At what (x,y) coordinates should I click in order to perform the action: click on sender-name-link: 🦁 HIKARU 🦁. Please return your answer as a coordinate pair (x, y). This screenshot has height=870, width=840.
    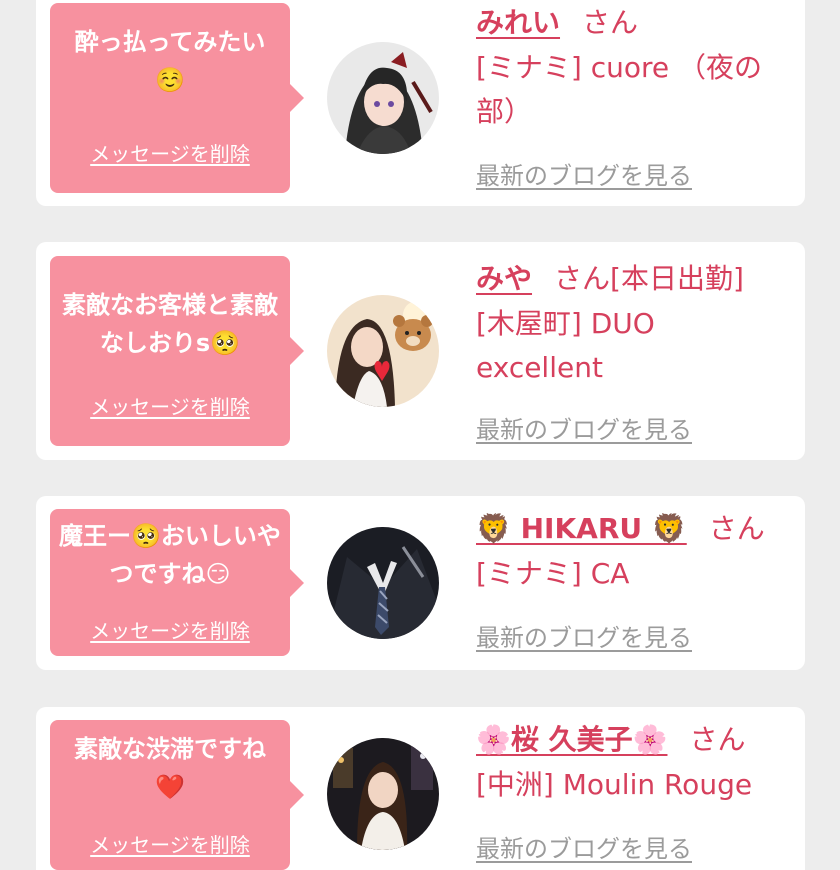
    Looking at the image, I should click on (581, 528).